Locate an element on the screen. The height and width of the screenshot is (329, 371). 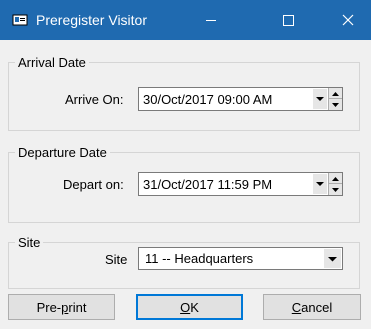
ok-label-rest: K is located at coordinates (194, 307).